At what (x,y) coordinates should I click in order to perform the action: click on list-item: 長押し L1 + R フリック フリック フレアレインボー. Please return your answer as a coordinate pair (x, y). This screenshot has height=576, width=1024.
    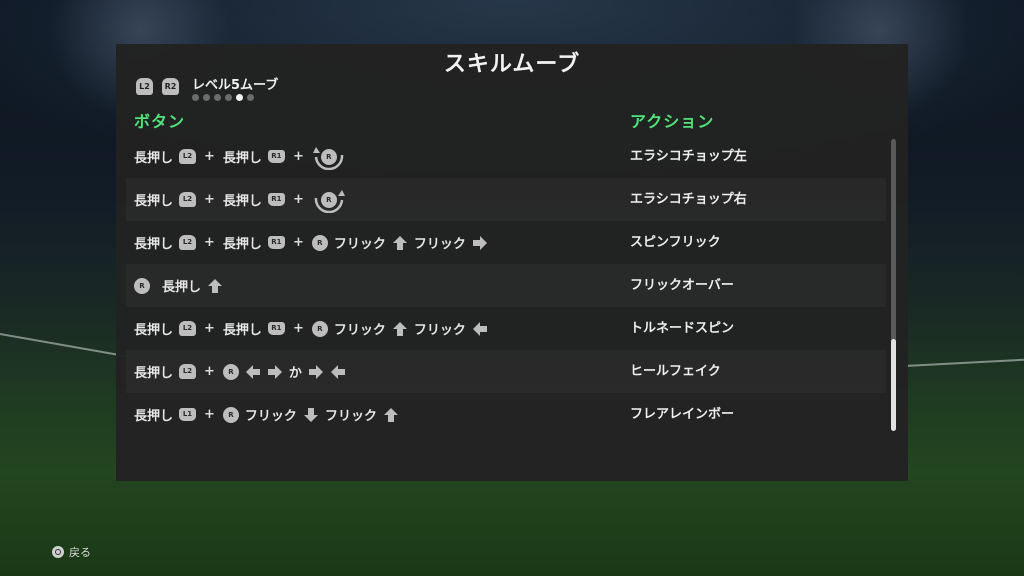
    Looking at the image, I should click on (506, 414).